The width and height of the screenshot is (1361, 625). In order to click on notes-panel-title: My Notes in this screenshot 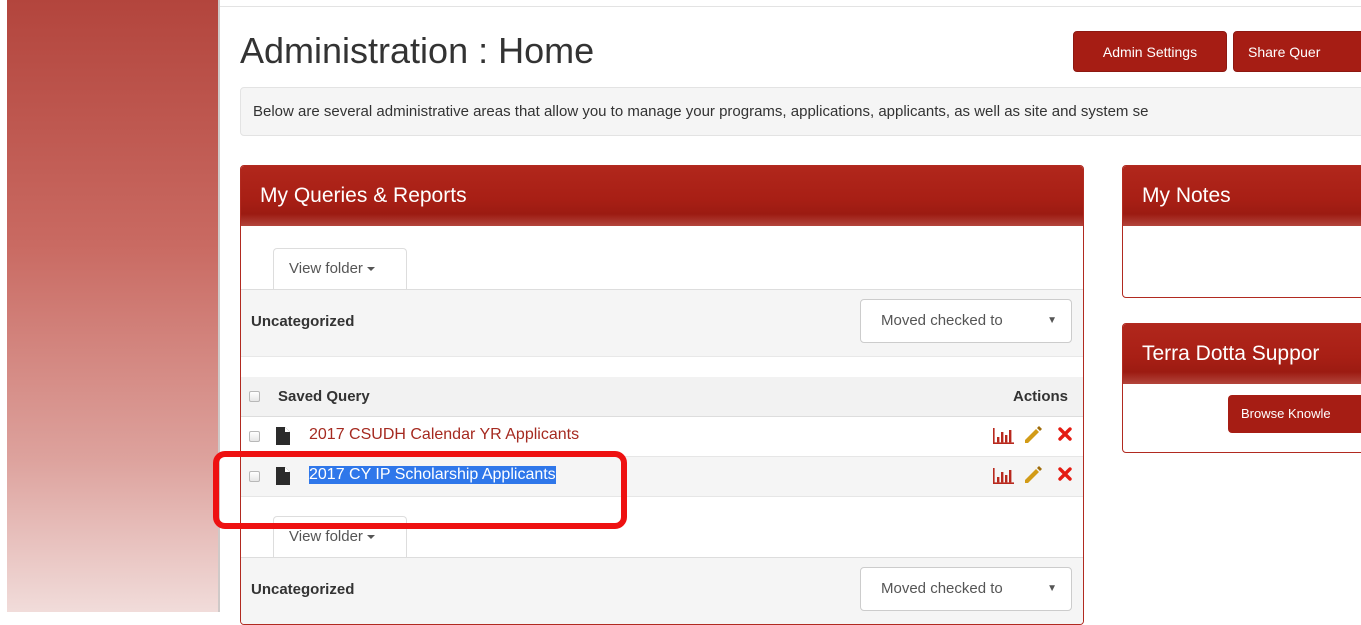, I will do `click(1242, 196)`.